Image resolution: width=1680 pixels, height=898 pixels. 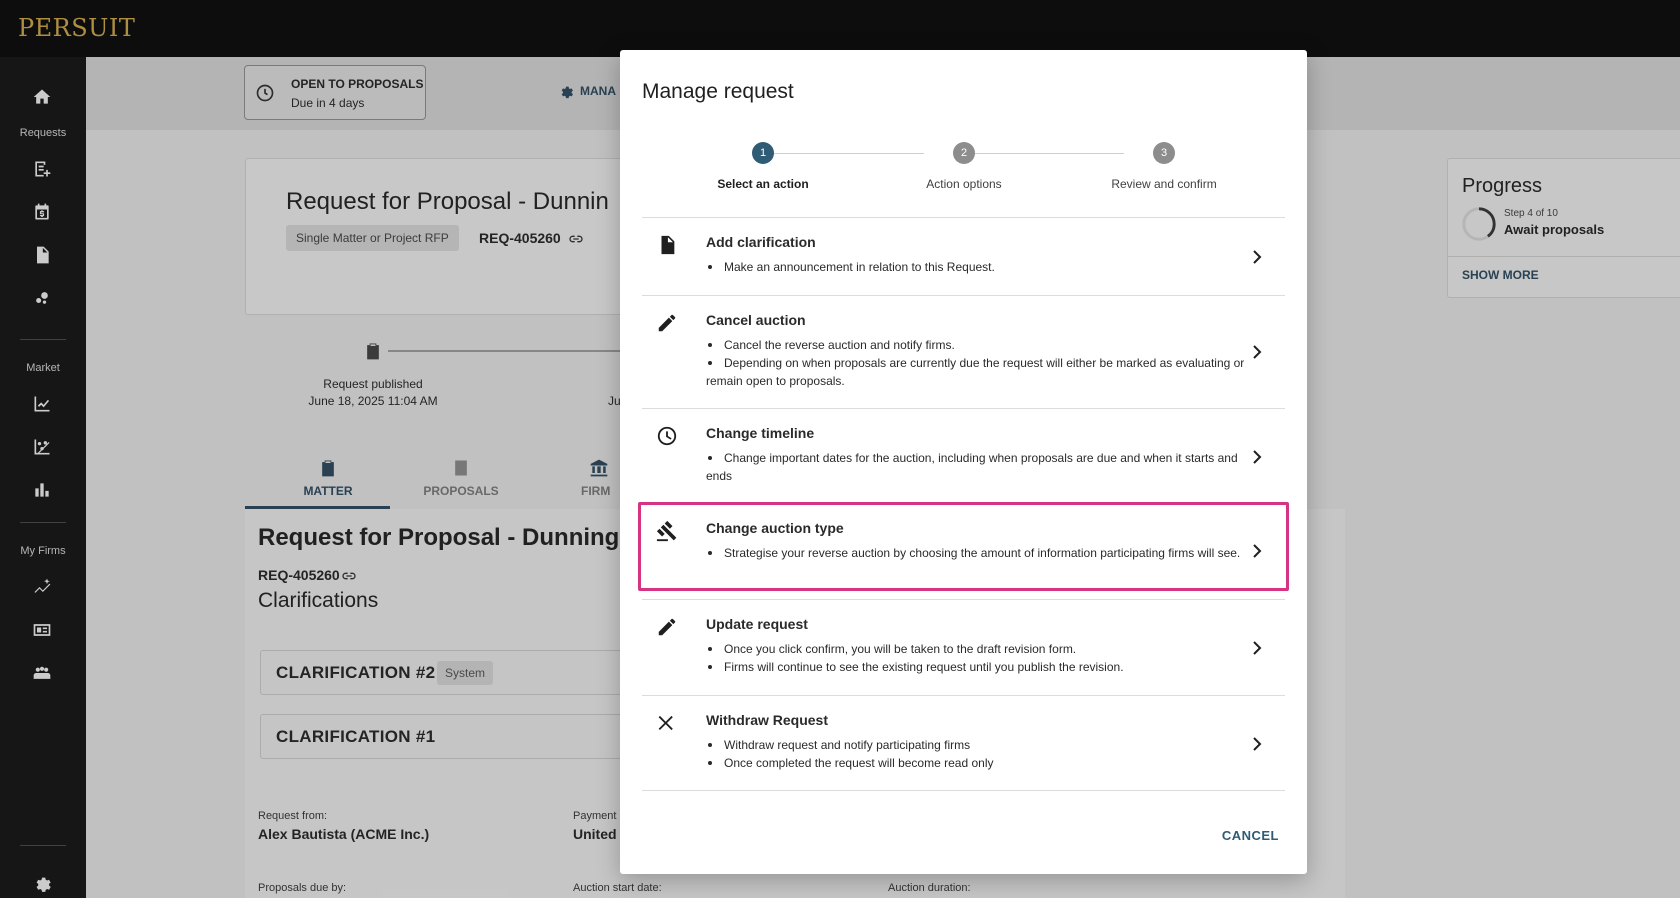 What do you see at coordinates (667, 531) in the screenshot?
I see `gavel-icon` at bounding box center [667, 531].